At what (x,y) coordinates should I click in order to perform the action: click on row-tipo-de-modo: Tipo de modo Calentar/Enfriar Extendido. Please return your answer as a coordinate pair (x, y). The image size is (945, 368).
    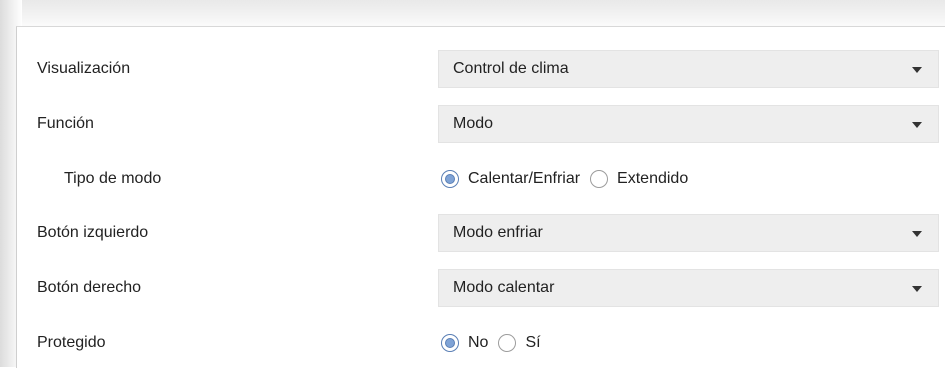
    Looking at the image, I should click on (481, 179).